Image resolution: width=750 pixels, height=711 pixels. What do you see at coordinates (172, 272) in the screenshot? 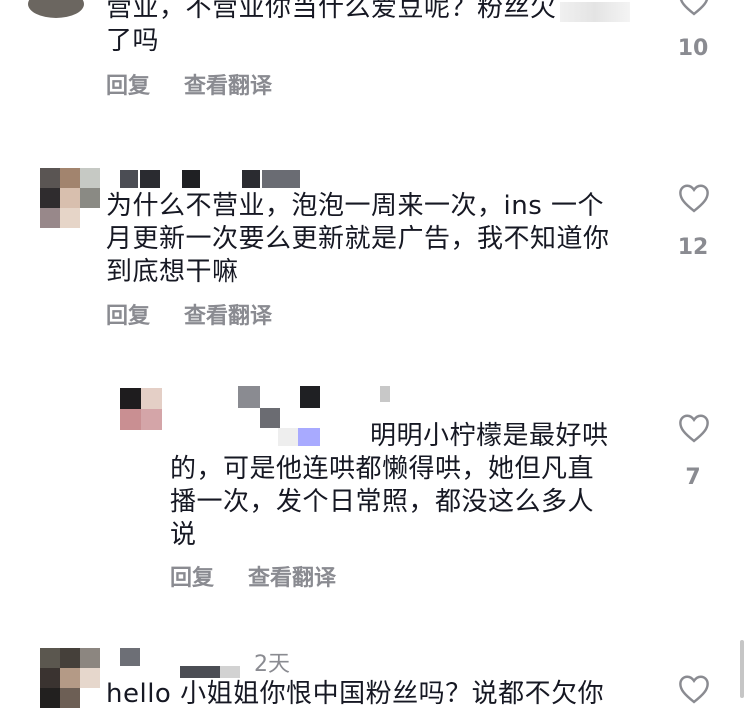
I see `comment-line: 到底想干嘛` at bounding box center [172, 272].